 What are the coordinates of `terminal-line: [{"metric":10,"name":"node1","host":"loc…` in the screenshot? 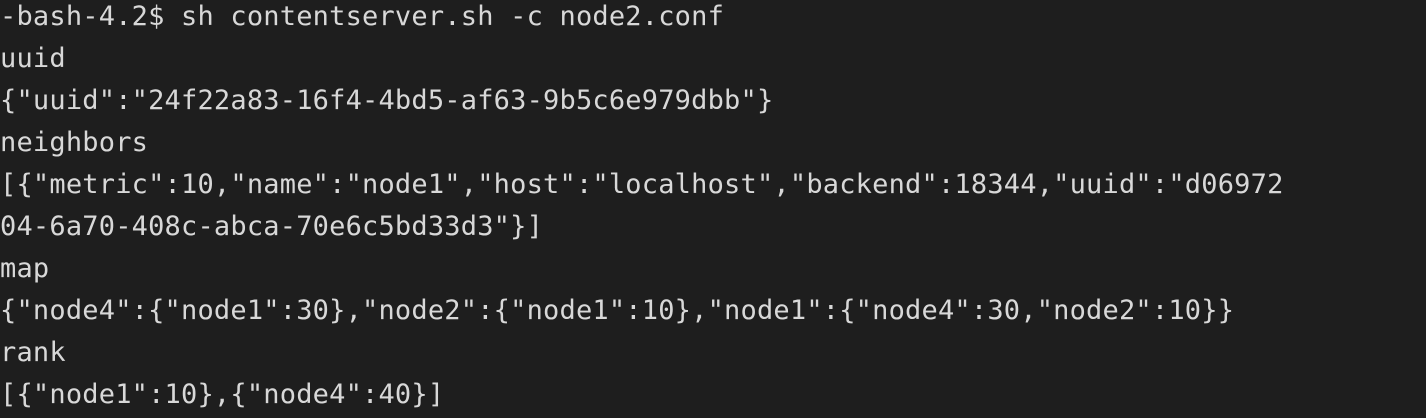 It's located at (642, 184).